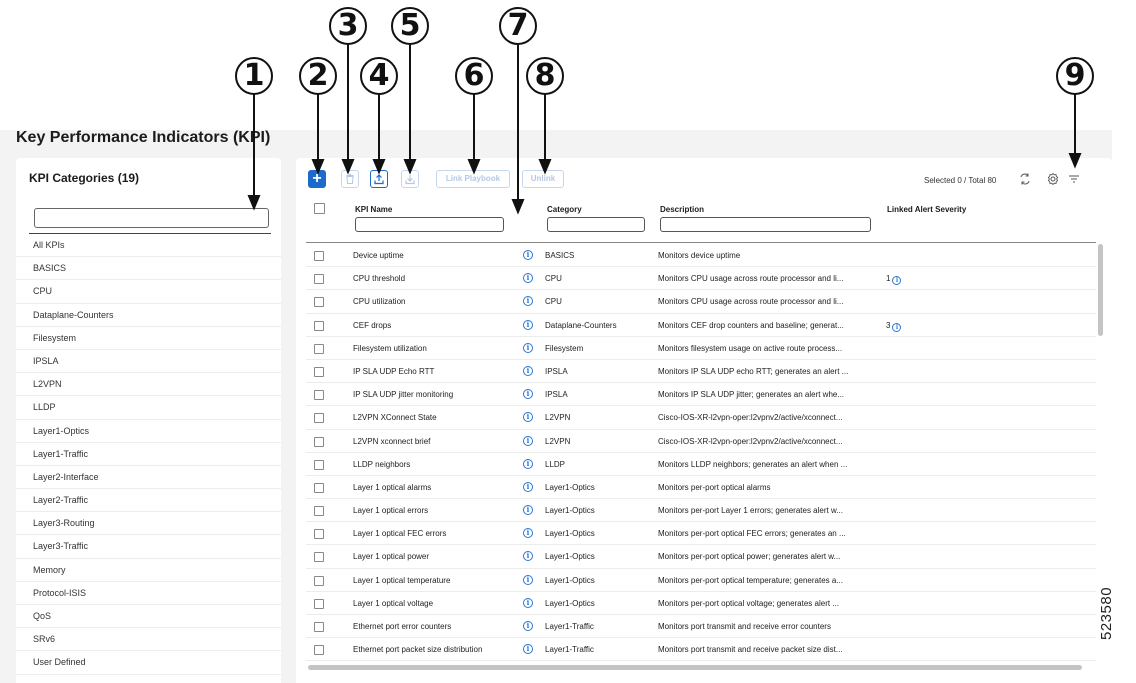  Describe the element at coordinates (148, 593) in the screenshot. I see `category-item: Protocol-ISIS` at that location.